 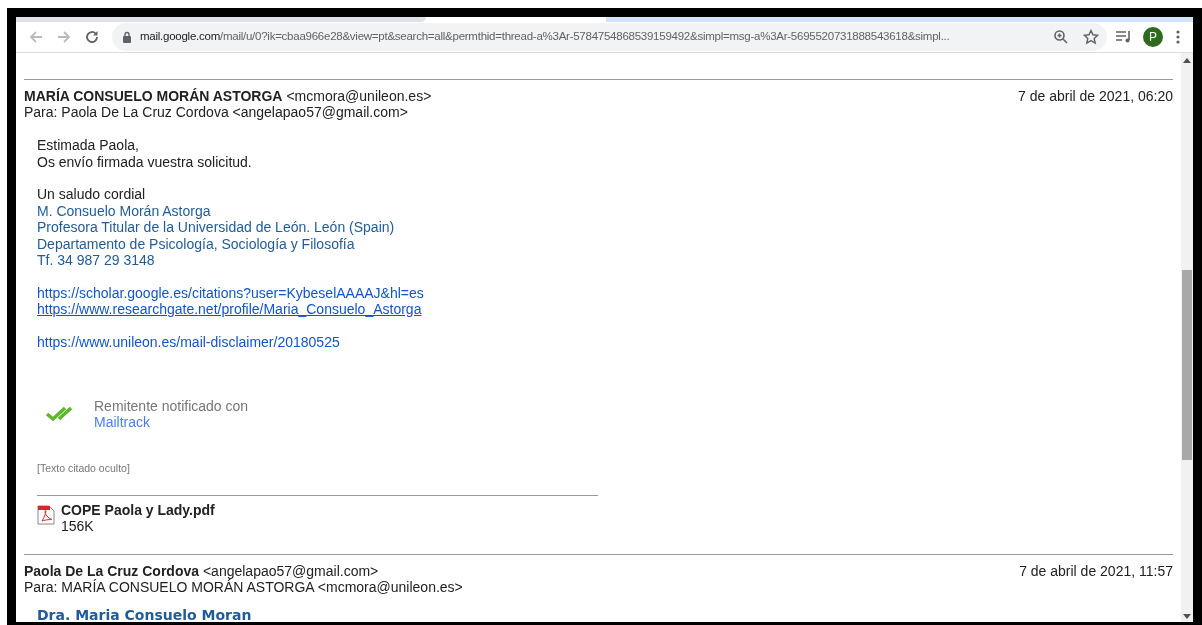 What do you see at coordinates (1178, 37) in the screenshot?
I see `menu-icon` at bounding box center [1178, 37].